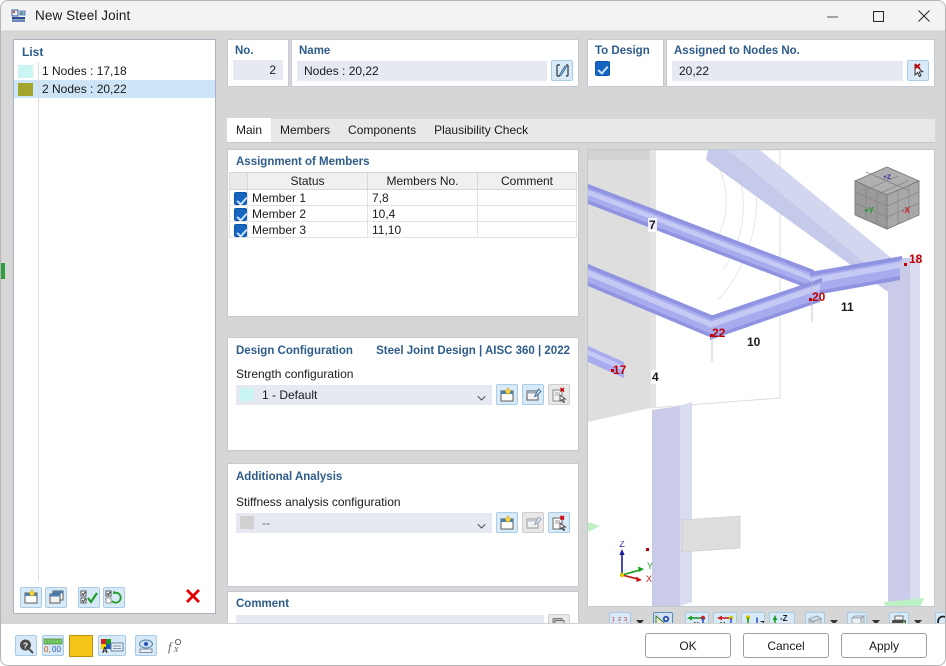 The height and width of the screenshot is (666, 946). What do you see at coordinates (249, 130) in the screenshot?
I see `tab-main: Main` at bounding box center [249, 130].